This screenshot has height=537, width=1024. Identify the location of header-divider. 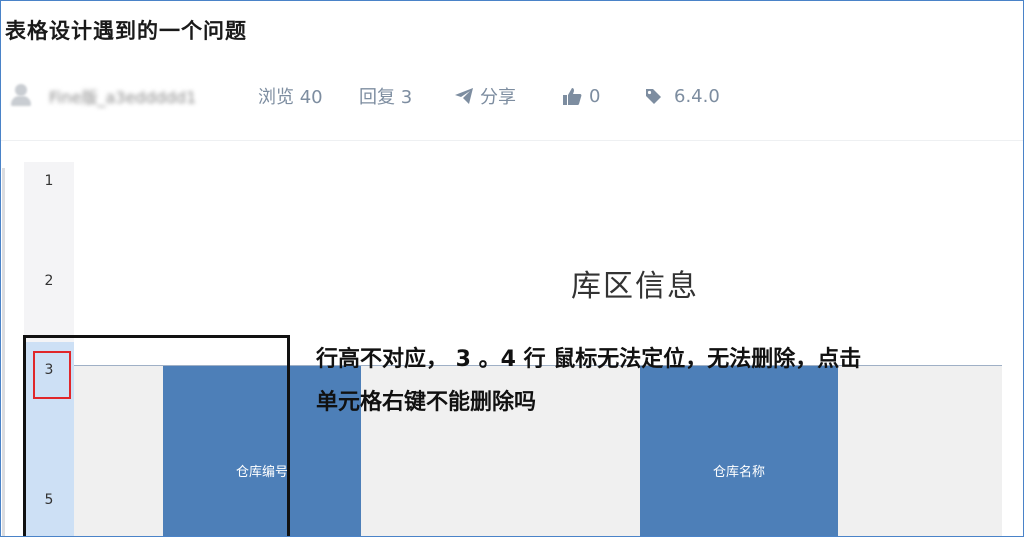
(512, 140).